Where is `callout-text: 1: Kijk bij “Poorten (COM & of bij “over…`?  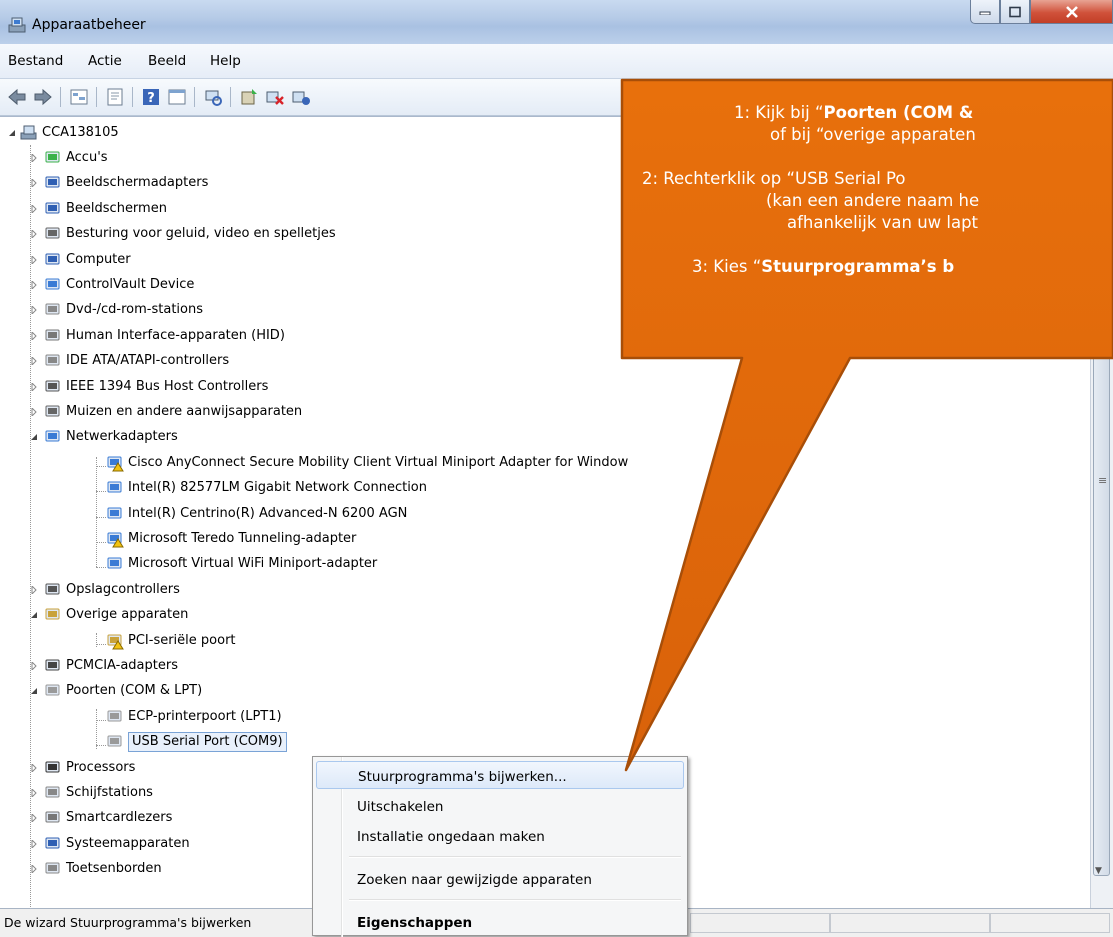 callout-text: 1: Kijk bij “Poorten (COM & of bij “over… is located at coordinates (811, 189).